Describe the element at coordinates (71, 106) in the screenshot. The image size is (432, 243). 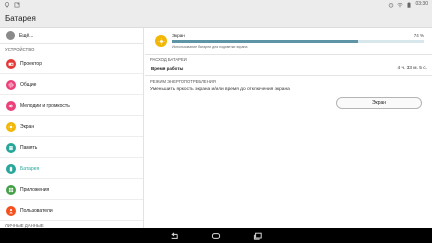
I see `sidebar-item-sounds: Мелодии и громкость` at that location.